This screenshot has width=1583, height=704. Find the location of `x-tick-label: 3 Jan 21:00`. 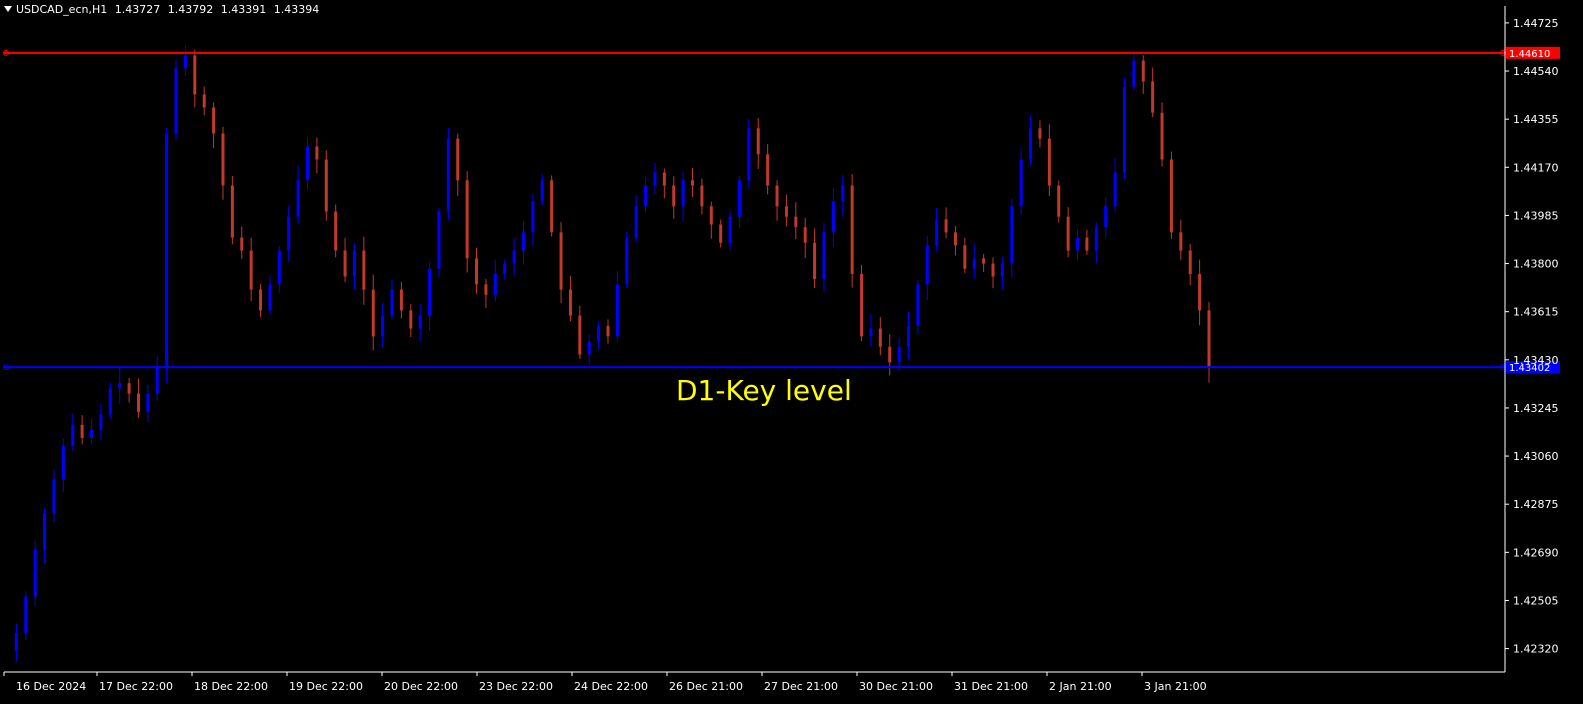

x-tick-label: 3 Jan 21:00 is located at coordinates (1175, 686).